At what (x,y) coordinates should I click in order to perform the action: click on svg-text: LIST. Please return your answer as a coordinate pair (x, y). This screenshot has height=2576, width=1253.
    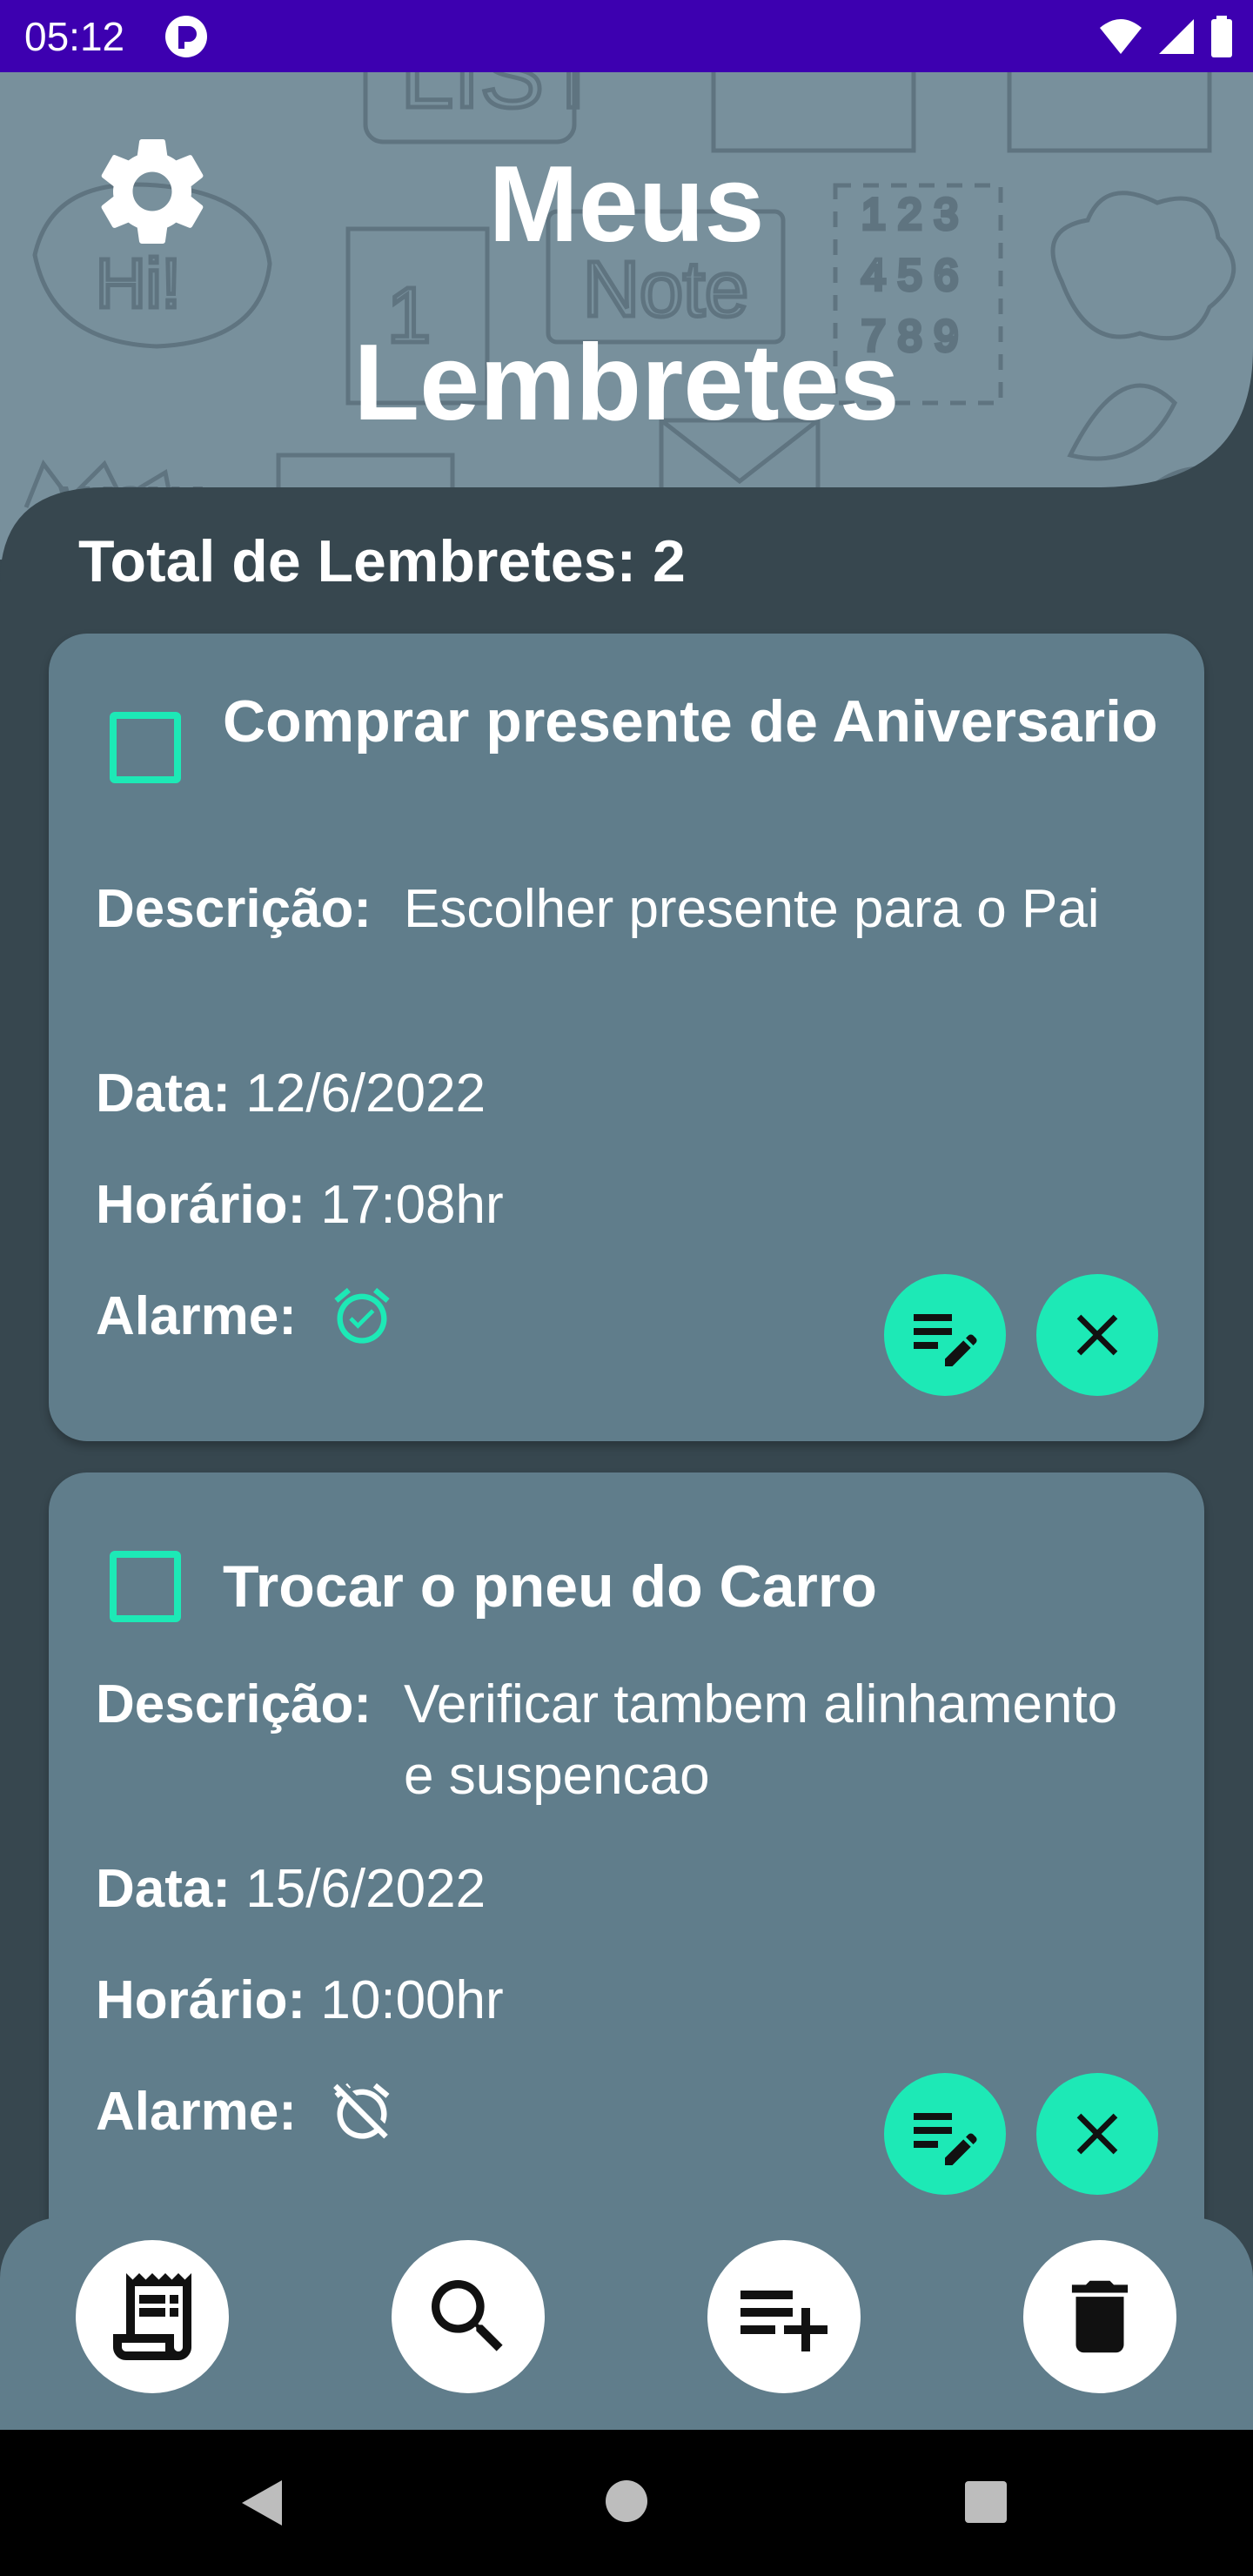
    Looking at the image, I should click on (501, 100).